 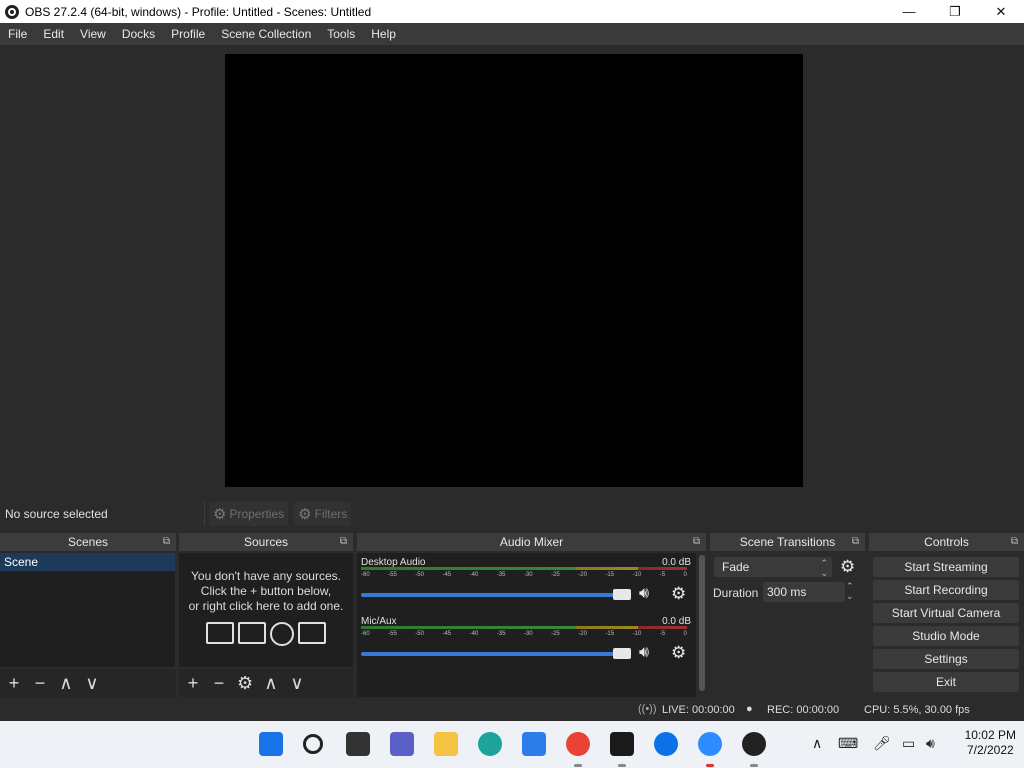 I want to click on menu-scene-collection: Scene Collection, so click(x=266, y=34).